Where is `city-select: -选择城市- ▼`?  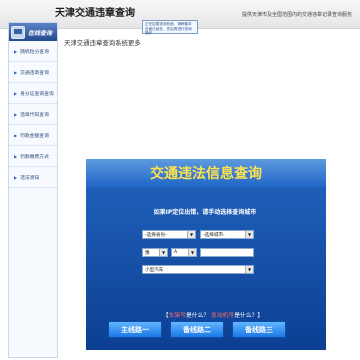
city-select: -选择城市- ▼ is located at coordinates (227, 234).